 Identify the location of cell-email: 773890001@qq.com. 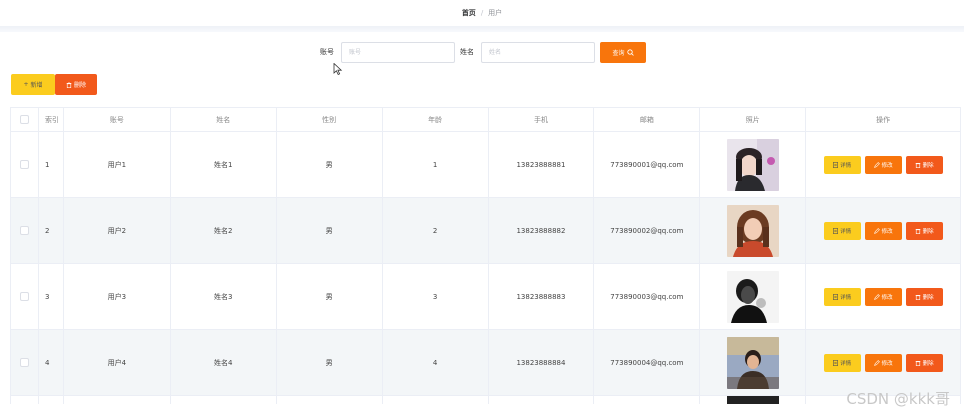
(647, 164).